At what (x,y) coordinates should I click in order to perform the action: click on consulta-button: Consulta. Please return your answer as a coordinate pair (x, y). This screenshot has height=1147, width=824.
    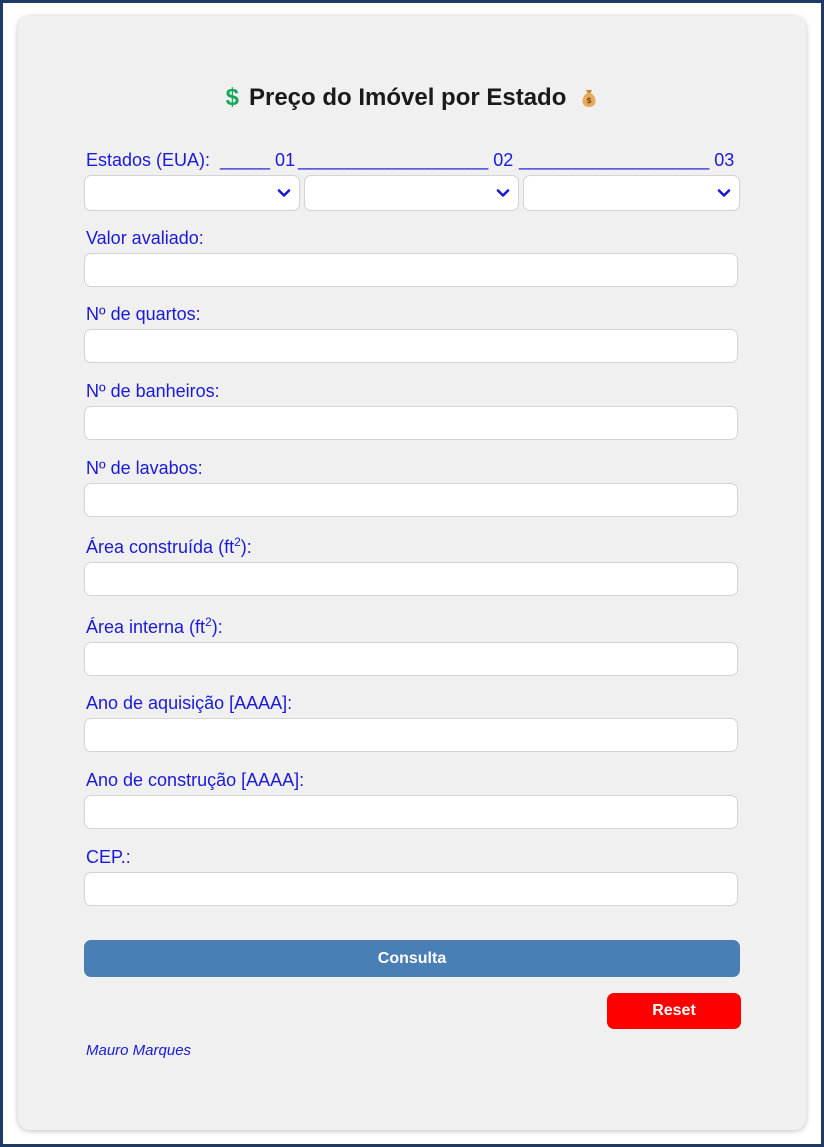
    Looking at the image, I should click on (412, 958).